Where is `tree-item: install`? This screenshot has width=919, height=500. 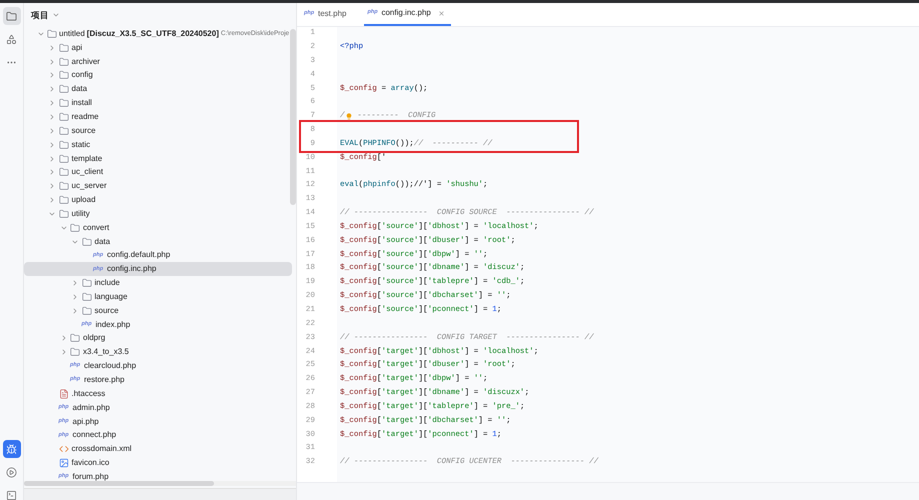 tree-item: install is located at coordinates (158, 103).